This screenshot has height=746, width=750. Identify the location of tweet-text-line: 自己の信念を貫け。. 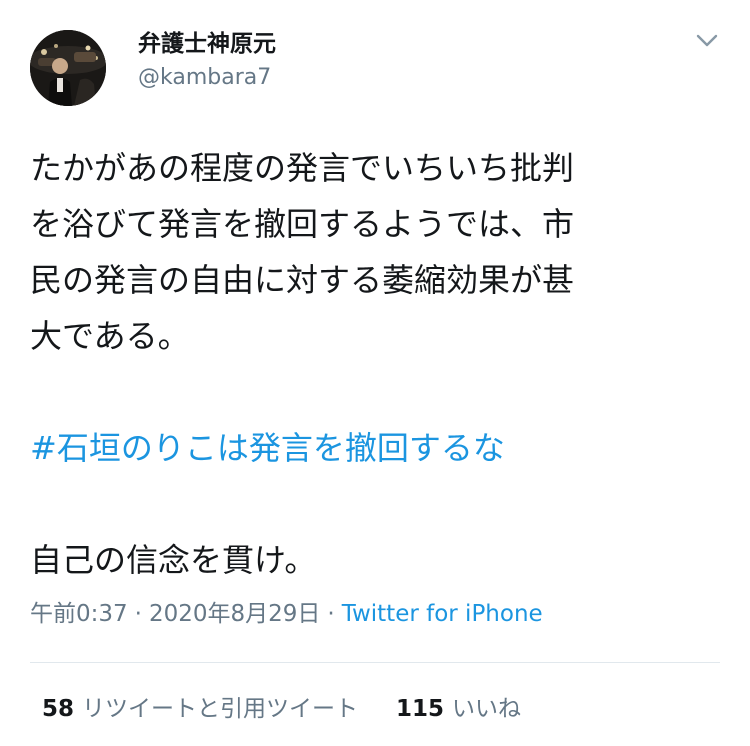
(173, 560).